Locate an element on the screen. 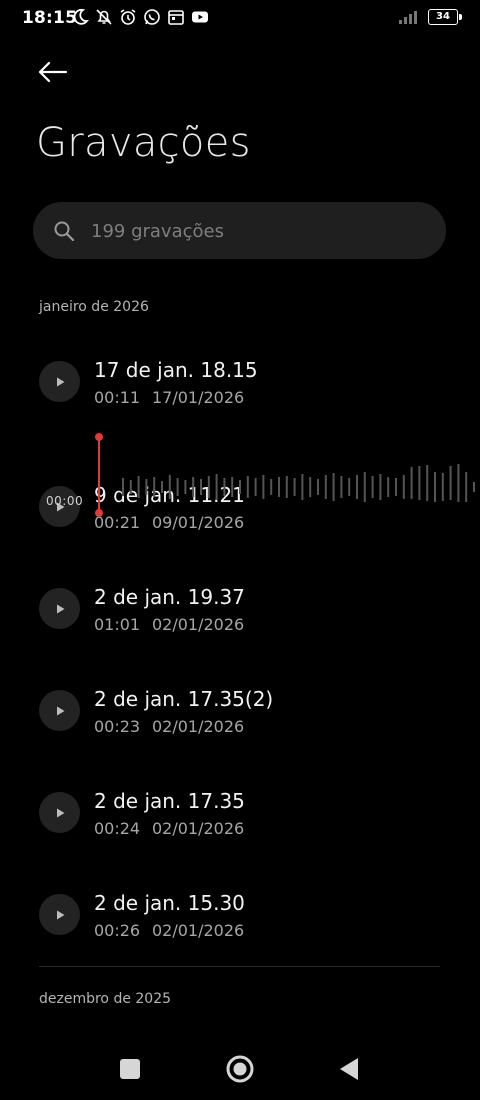  recording-duration: 01:01 is located at coordinates (117, 624).